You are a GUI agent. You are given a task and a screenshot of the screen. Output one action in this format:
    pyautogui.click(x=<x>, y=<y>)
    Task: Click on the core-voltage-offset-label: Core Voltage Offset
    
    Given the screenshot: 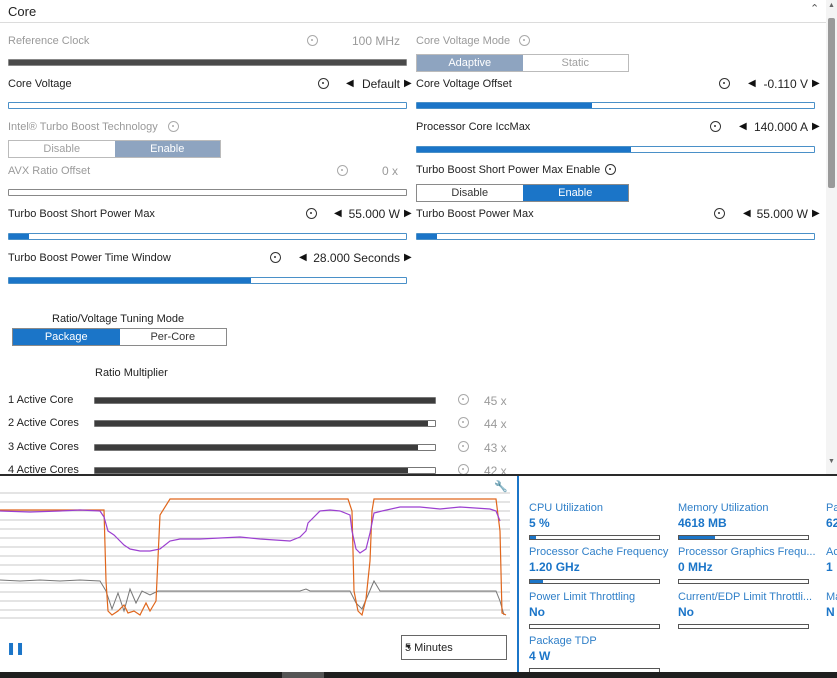 What is the action you would take?
    pyautogui.click(x=464, y=84)
    